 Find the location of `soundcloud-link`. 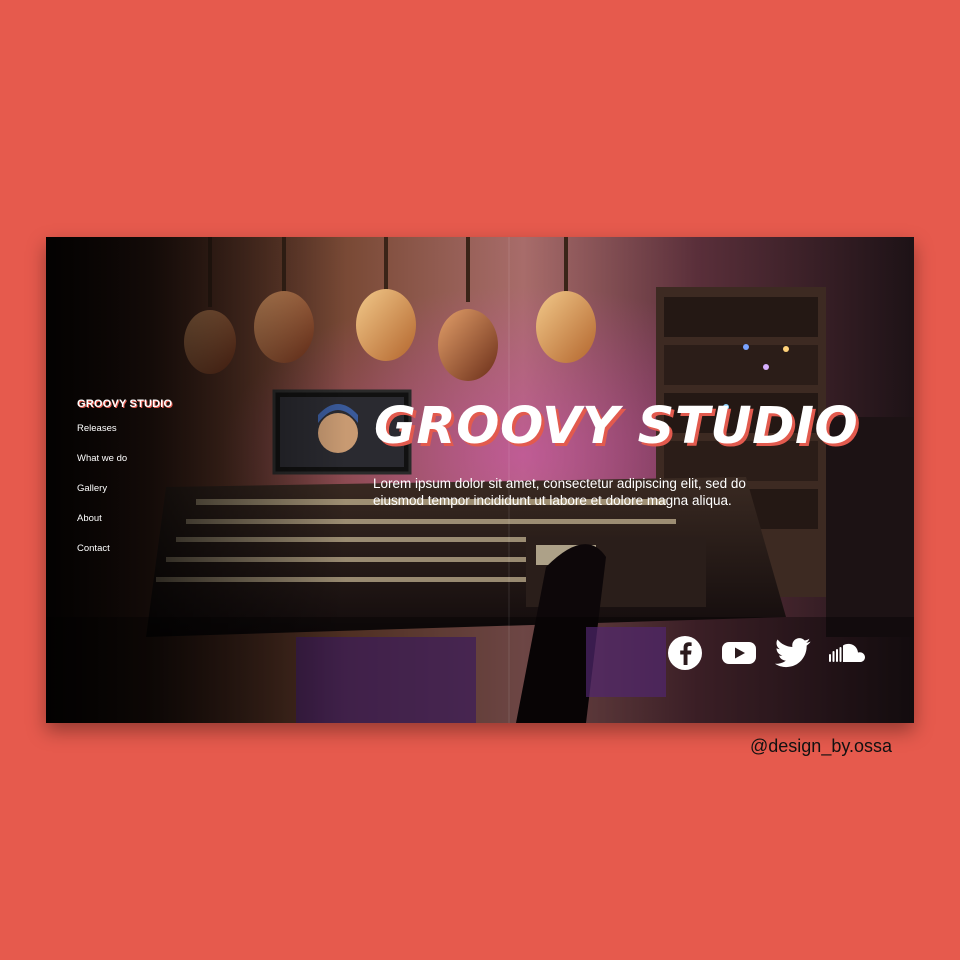

soundcloud-link is located at coordinates (847, 653).